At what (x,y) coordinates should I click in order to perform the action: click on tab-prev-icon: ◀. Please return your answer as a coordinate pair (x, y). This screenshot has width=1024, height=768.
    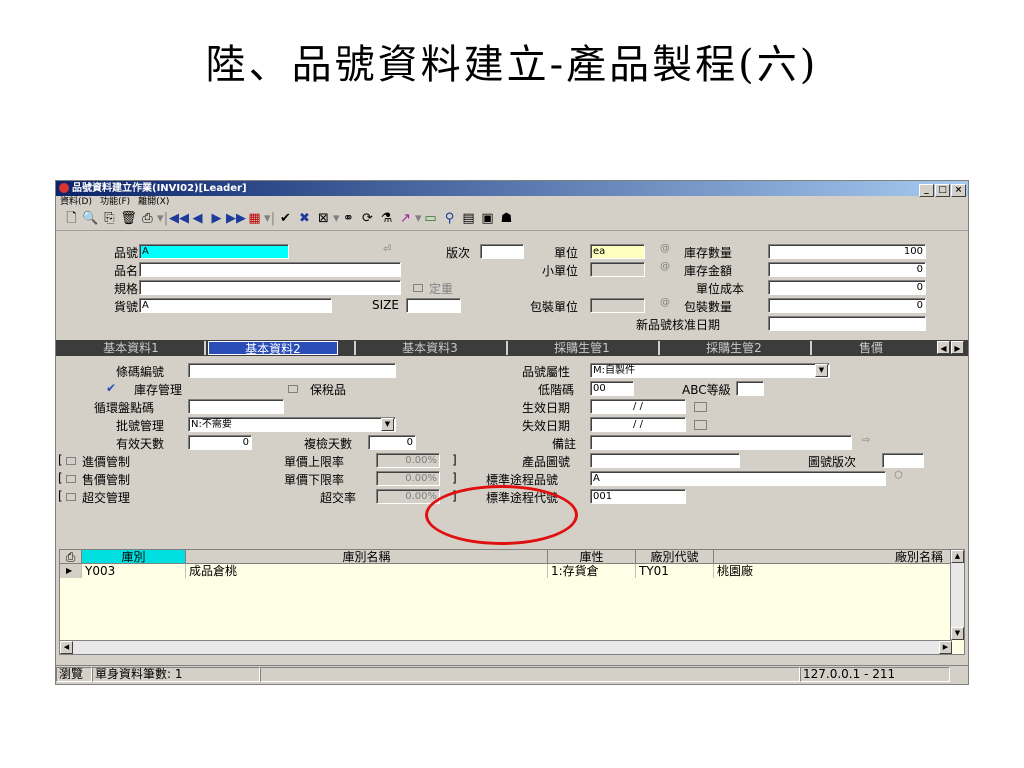
    Looking at the image, I should click on (943, 347).